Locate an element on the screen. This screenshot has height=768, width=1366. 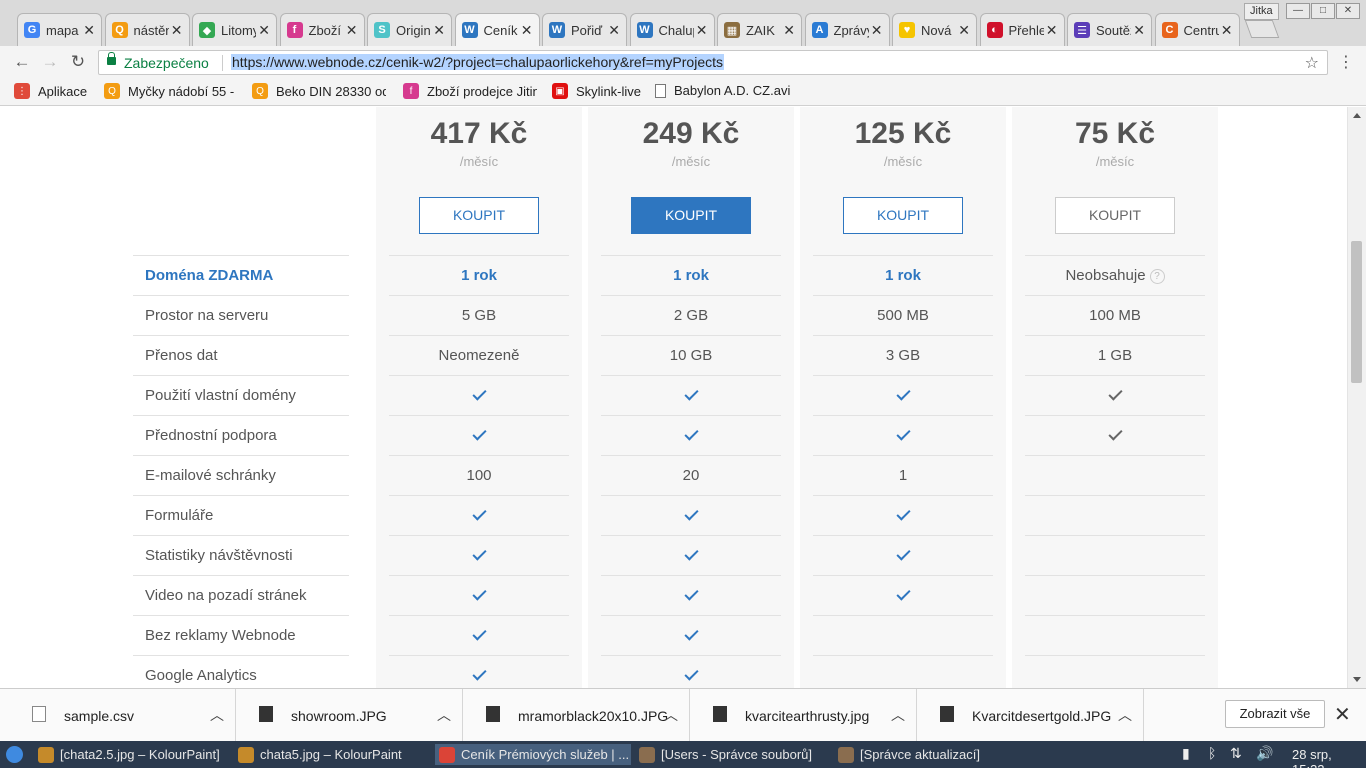
taskbar-item: [Users - Správce souborů] is located at coordinates (732, 754).